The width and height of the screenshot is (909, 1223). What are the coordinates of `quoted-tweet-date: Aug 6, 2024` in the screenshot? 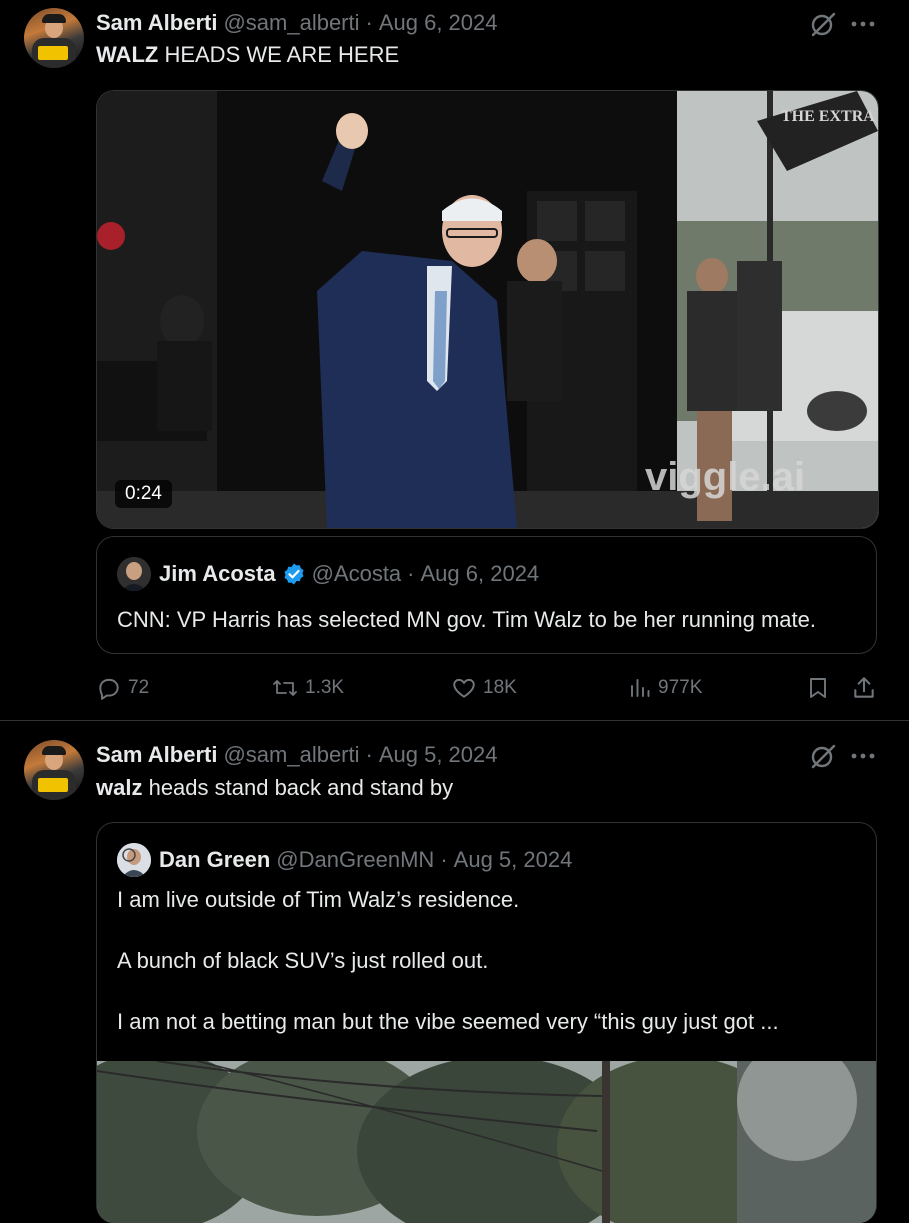 It's located at (480, 573).